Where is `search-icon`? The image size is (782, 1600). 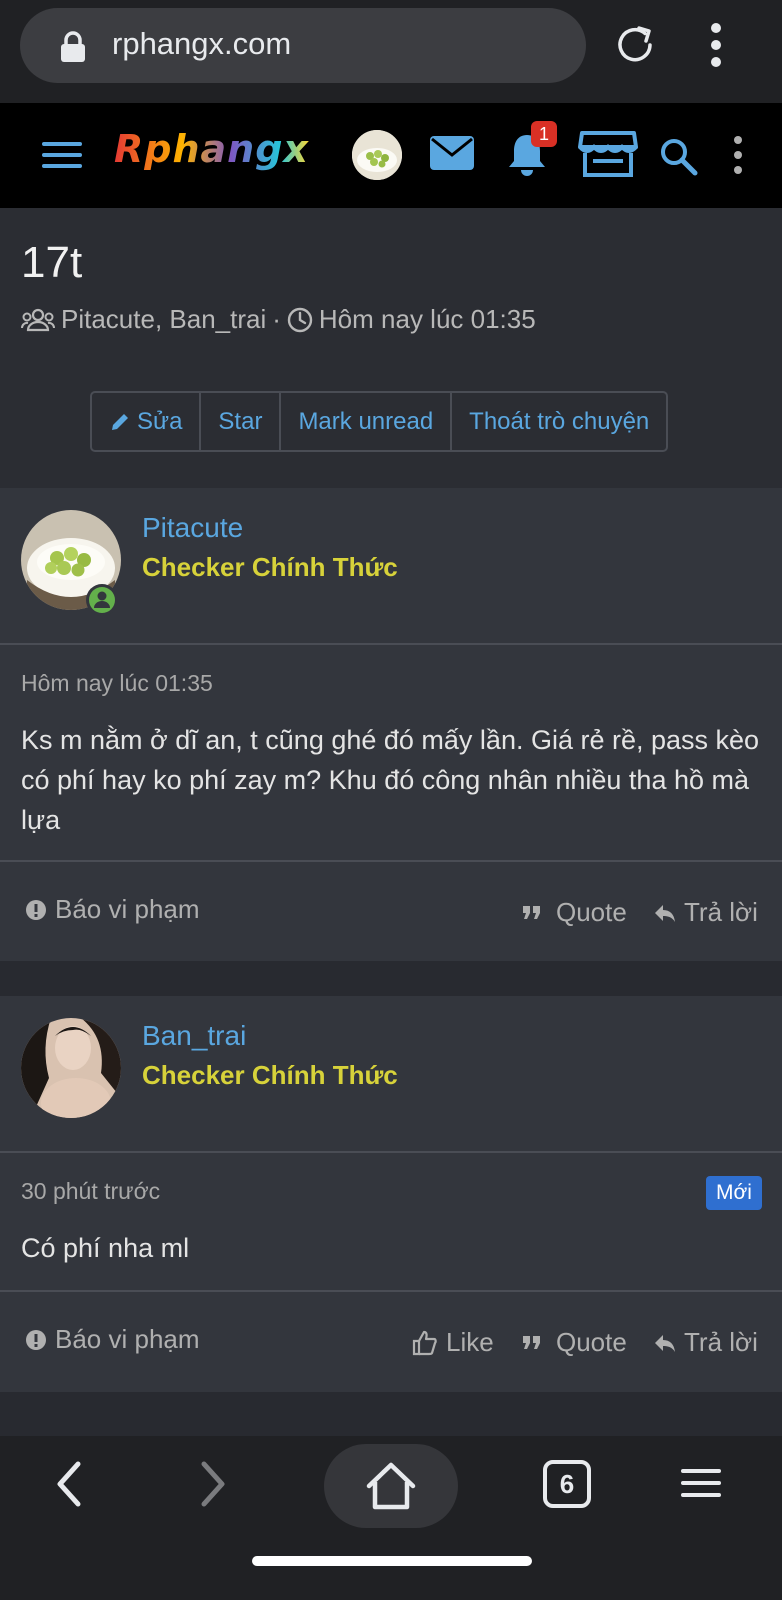 search-icon is located at coordinates (678, 156).